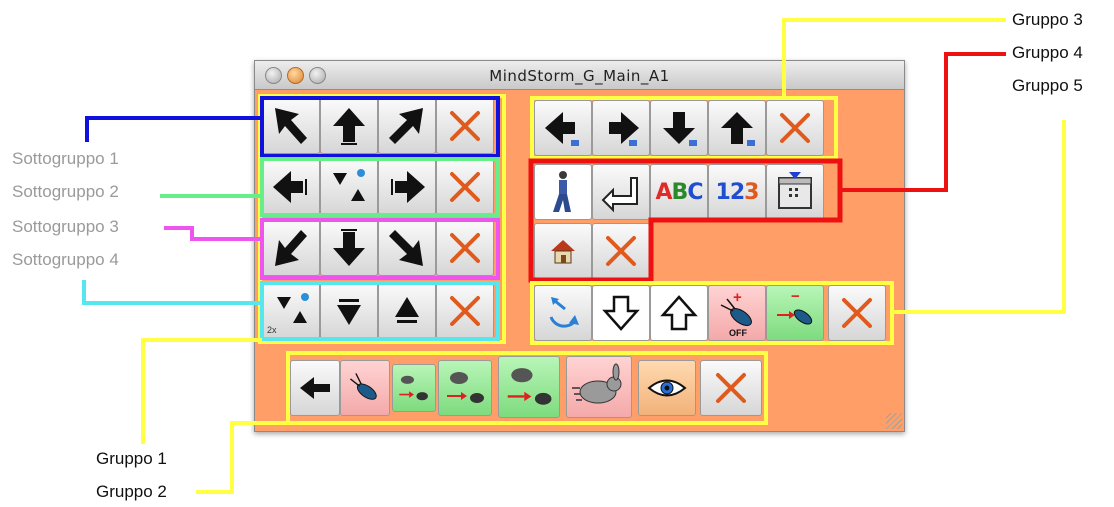  I want to click on off-label: OFF, so click(738, 333).